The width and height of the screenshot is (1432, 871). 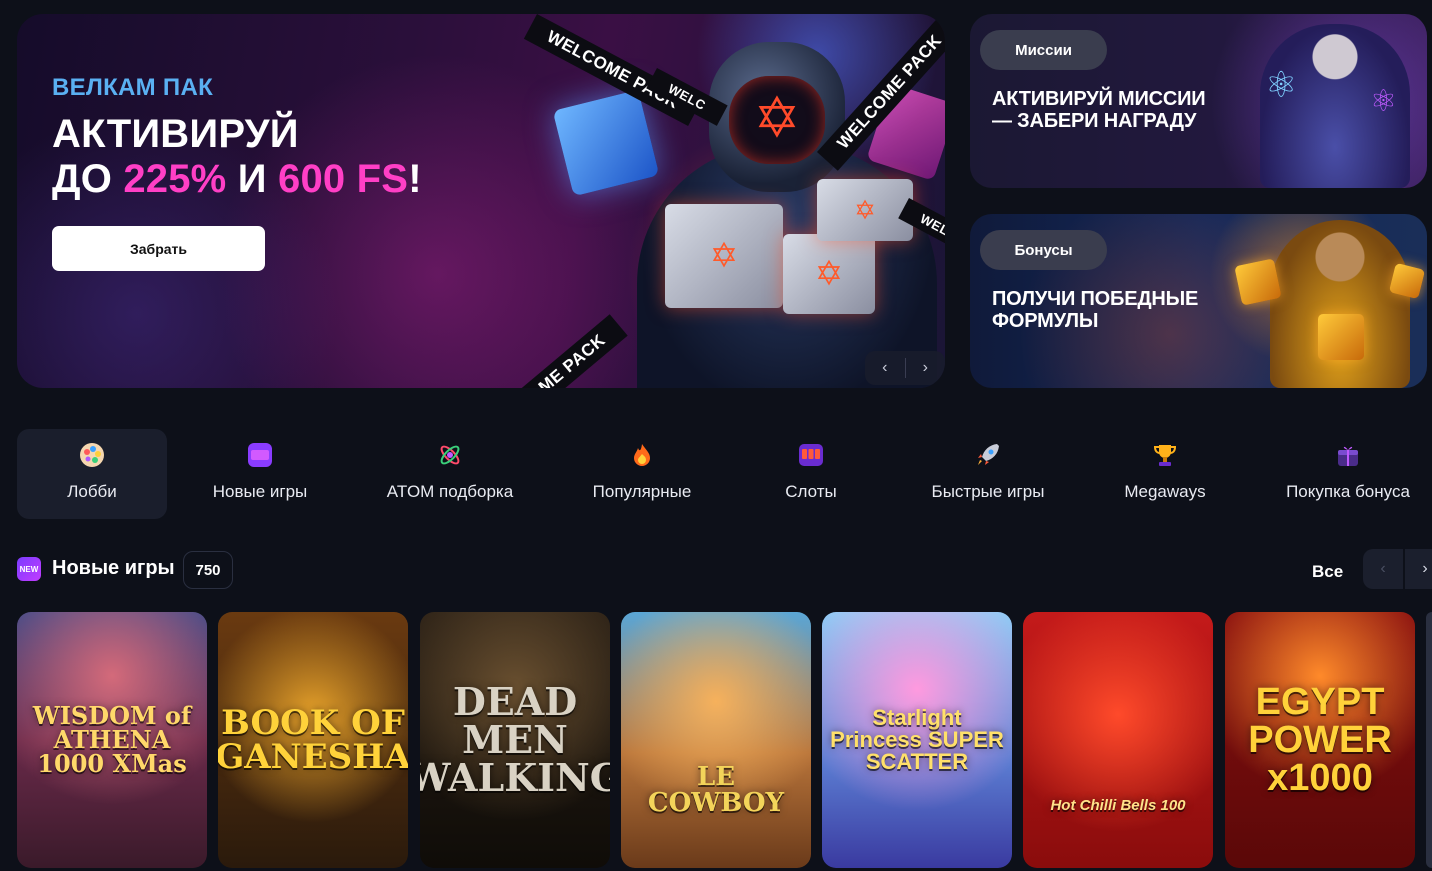 I want to click on category-atom-picks: ATOM подборка, so click(x=450, y=474).